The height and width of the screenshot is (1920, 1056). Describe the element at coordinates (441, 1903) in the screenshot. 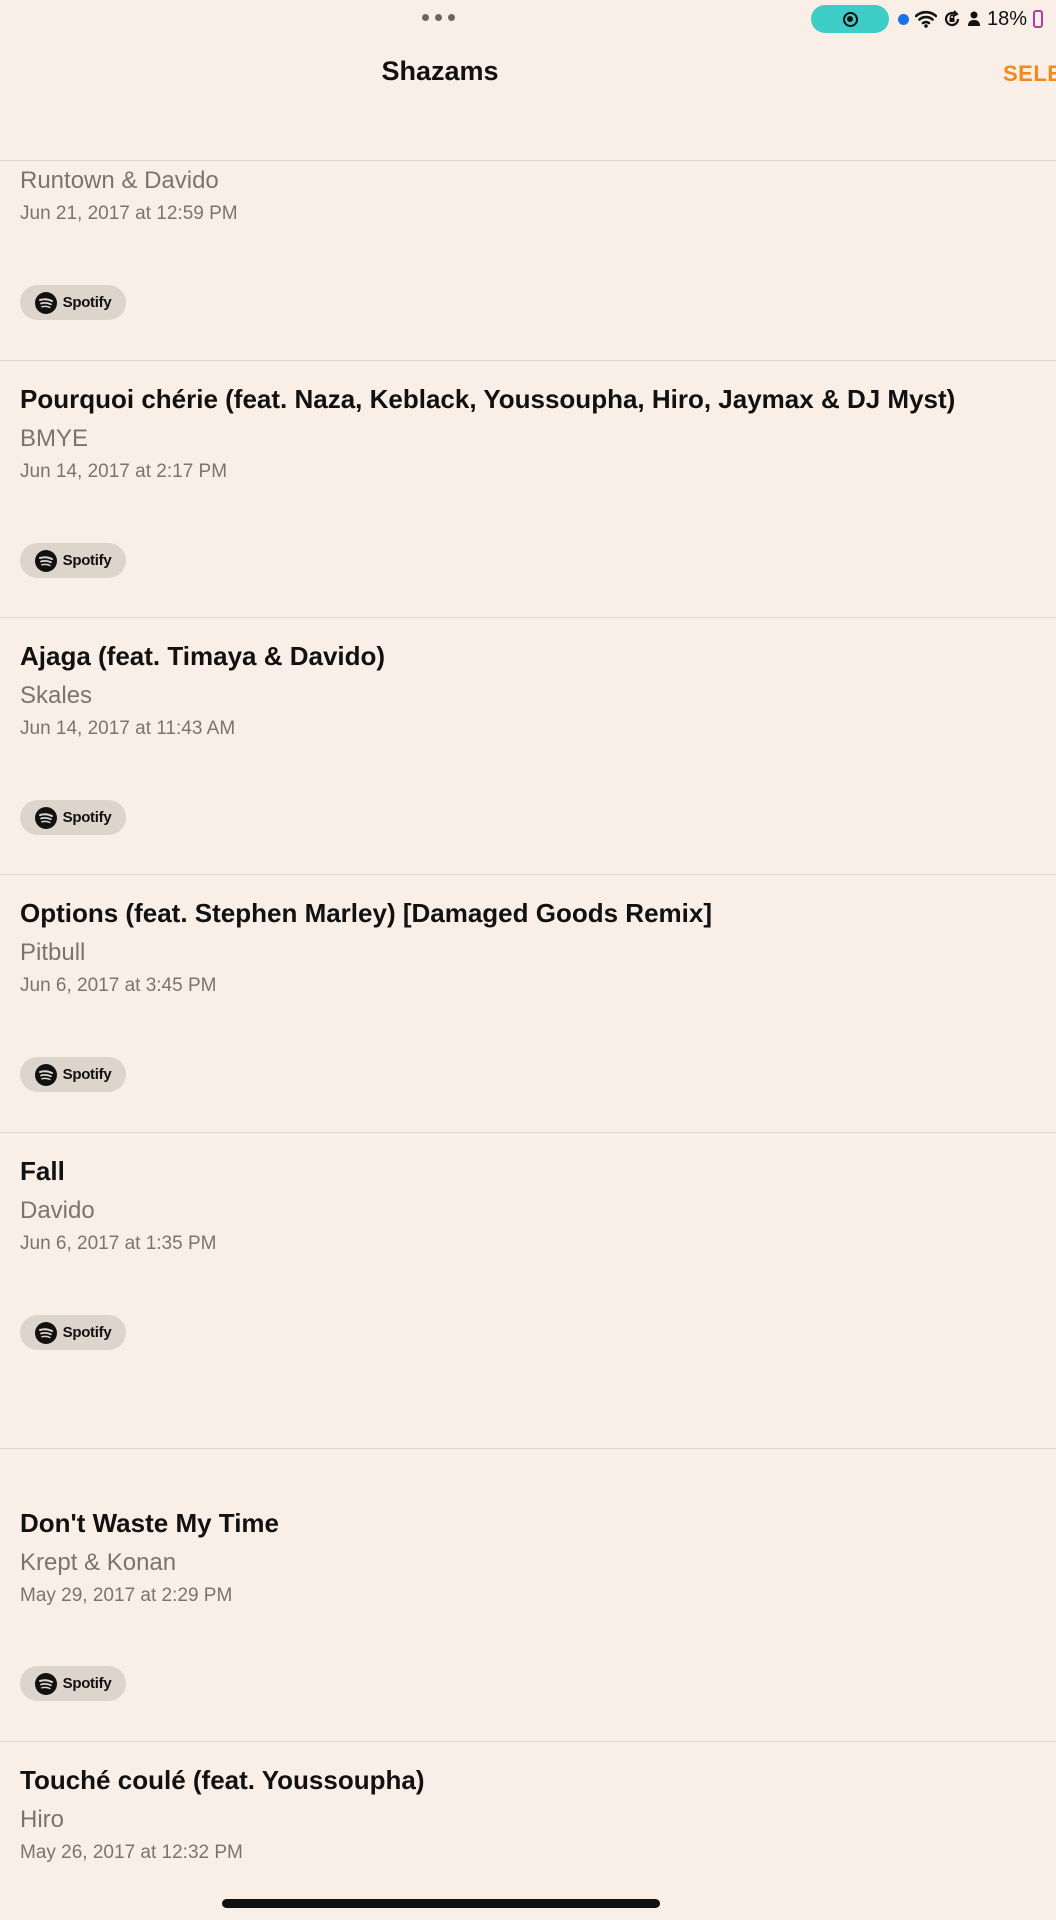

I see `home-indicator` at that location.